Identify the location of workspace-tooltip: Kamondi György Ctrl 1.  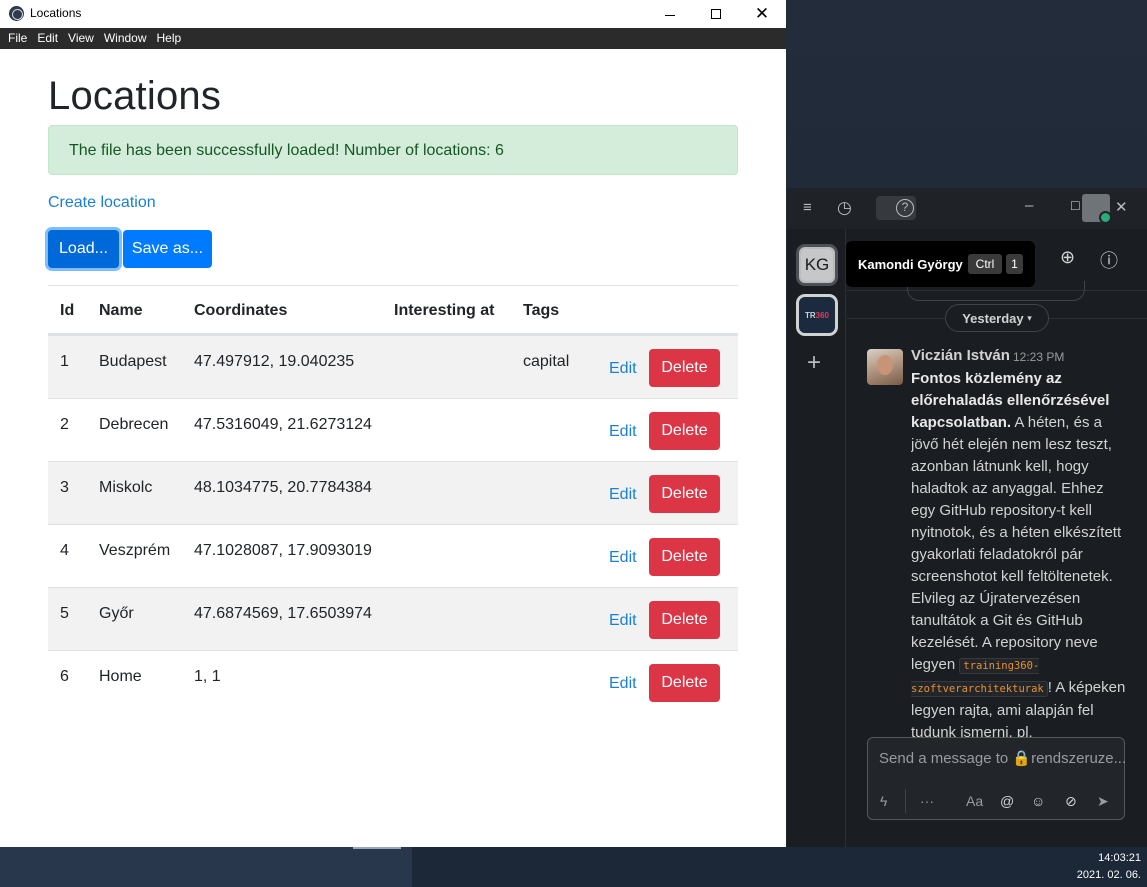
(940, 264).